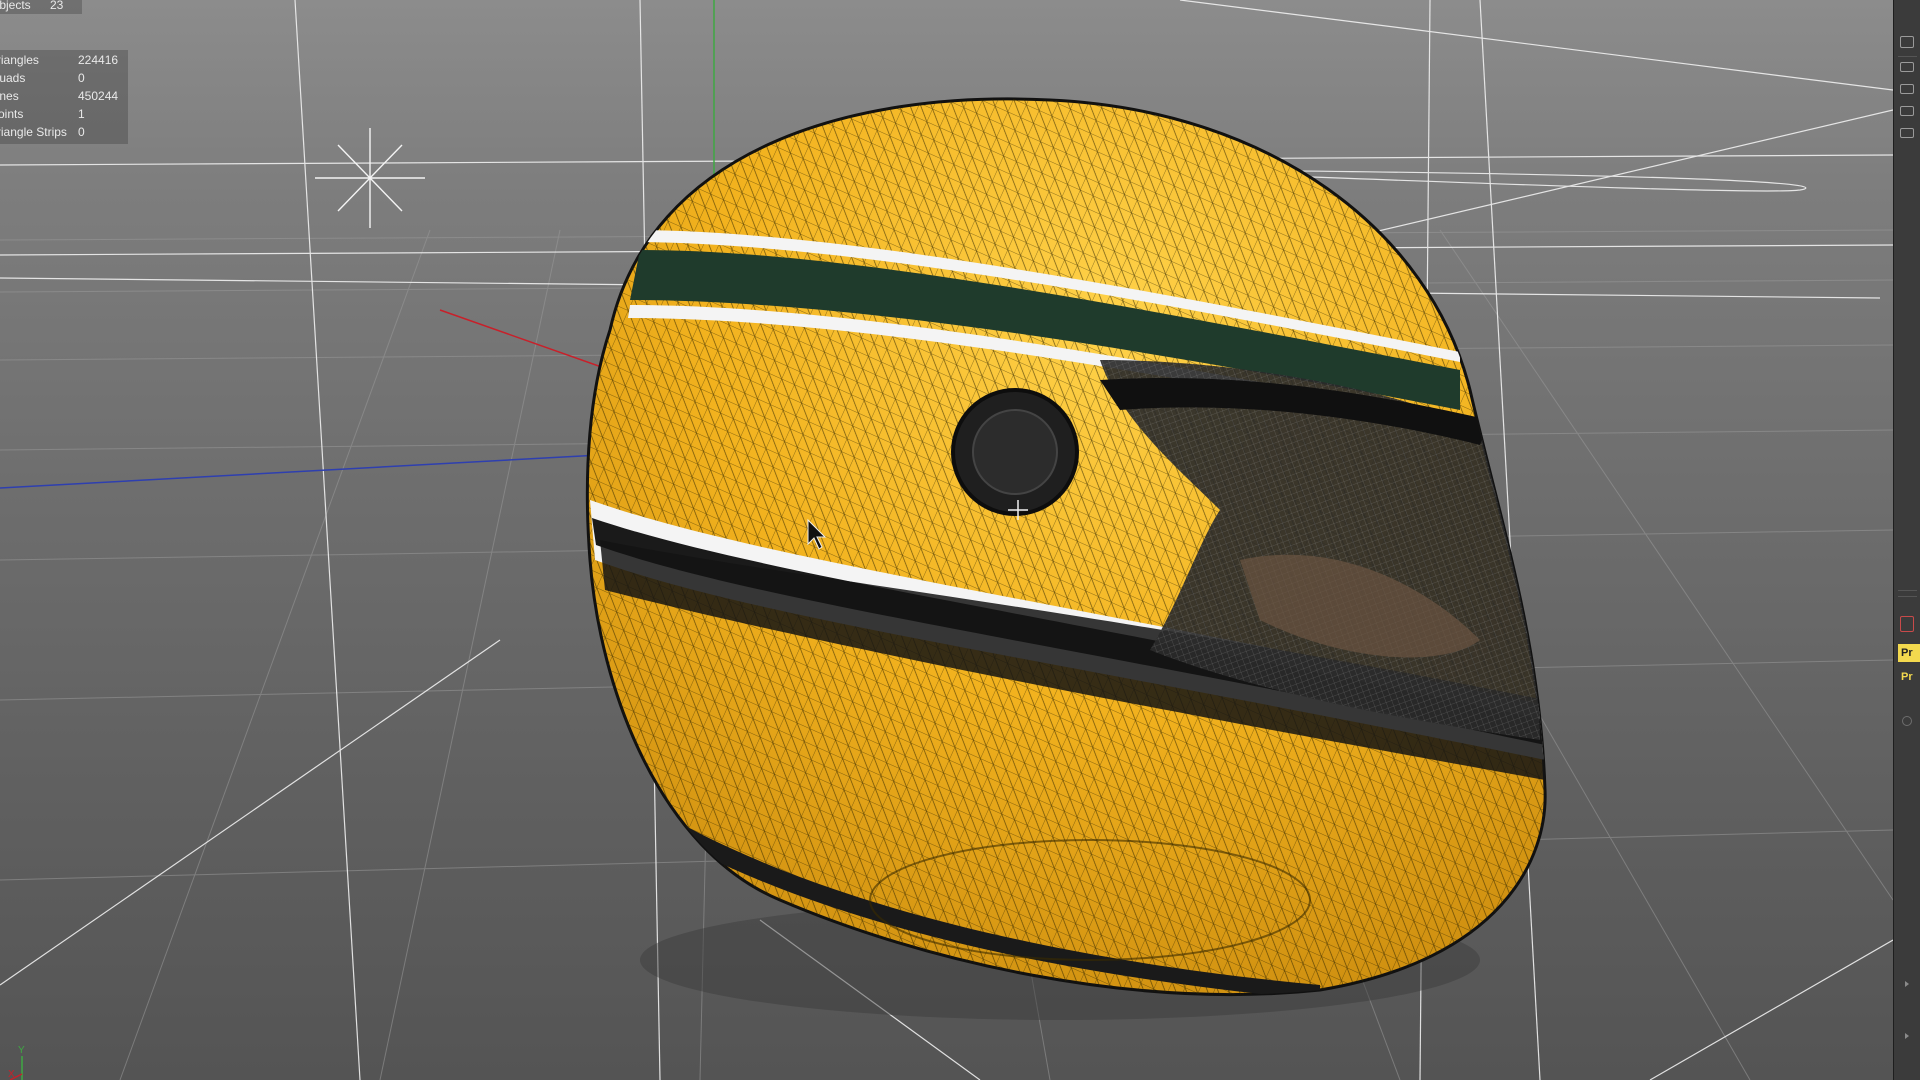 This screenshot has width=1920, height=1080. I want to click on stat-value: 23, so click(57, 6).